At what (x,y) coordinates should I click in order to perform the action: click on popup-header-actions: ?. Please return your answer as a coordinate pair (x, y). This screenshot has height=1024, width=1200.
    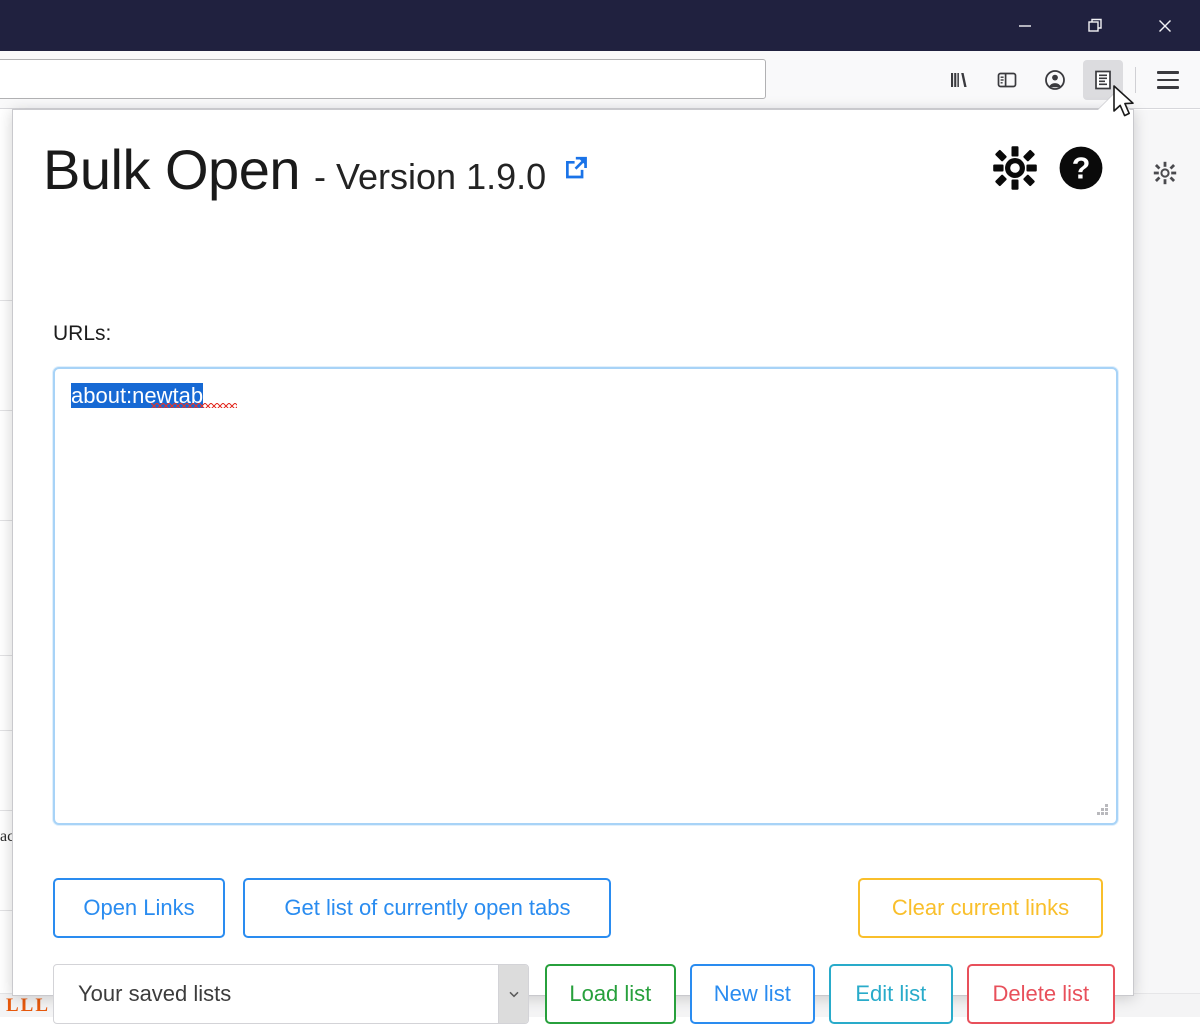
    Looking at the image, I should click on (1048, 170).